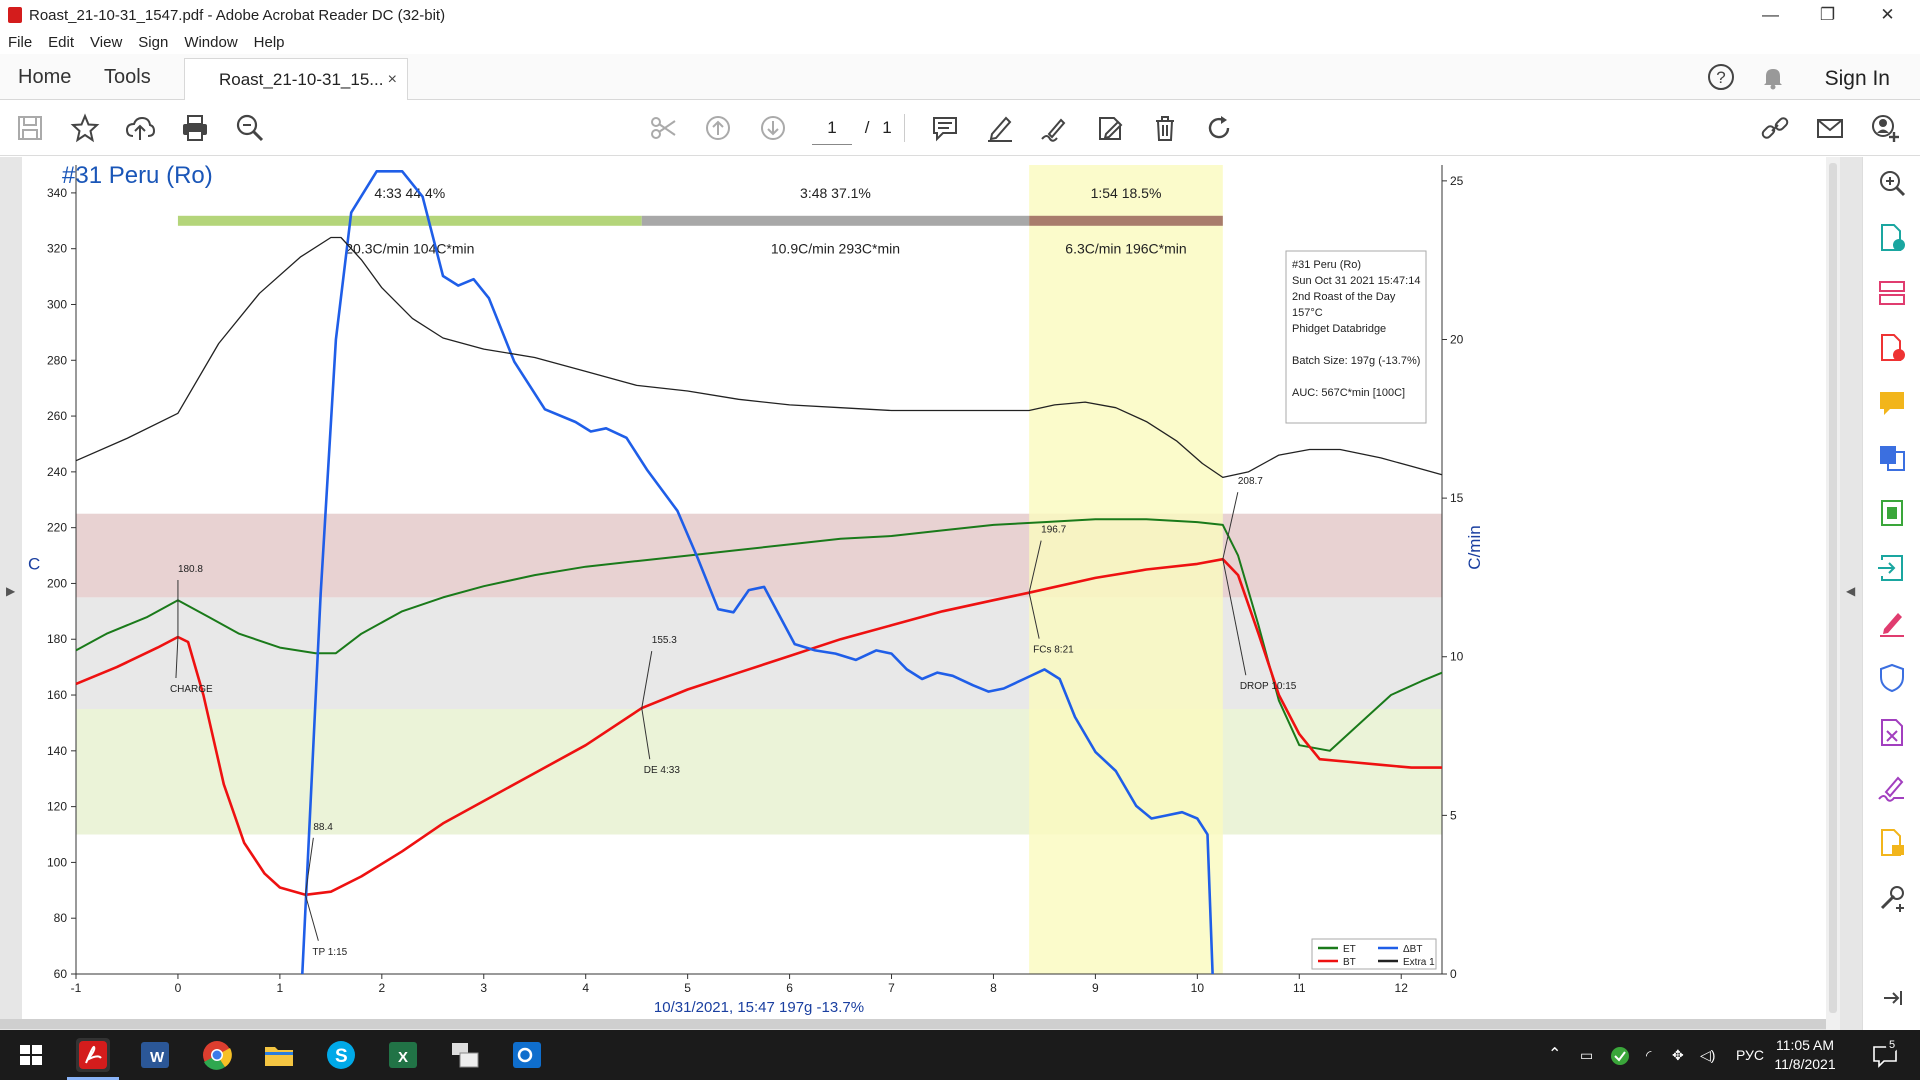 The height and width of the screenshot is (1080, 1920). I want to click on vertical-scrollbar, so click(1833, 593).